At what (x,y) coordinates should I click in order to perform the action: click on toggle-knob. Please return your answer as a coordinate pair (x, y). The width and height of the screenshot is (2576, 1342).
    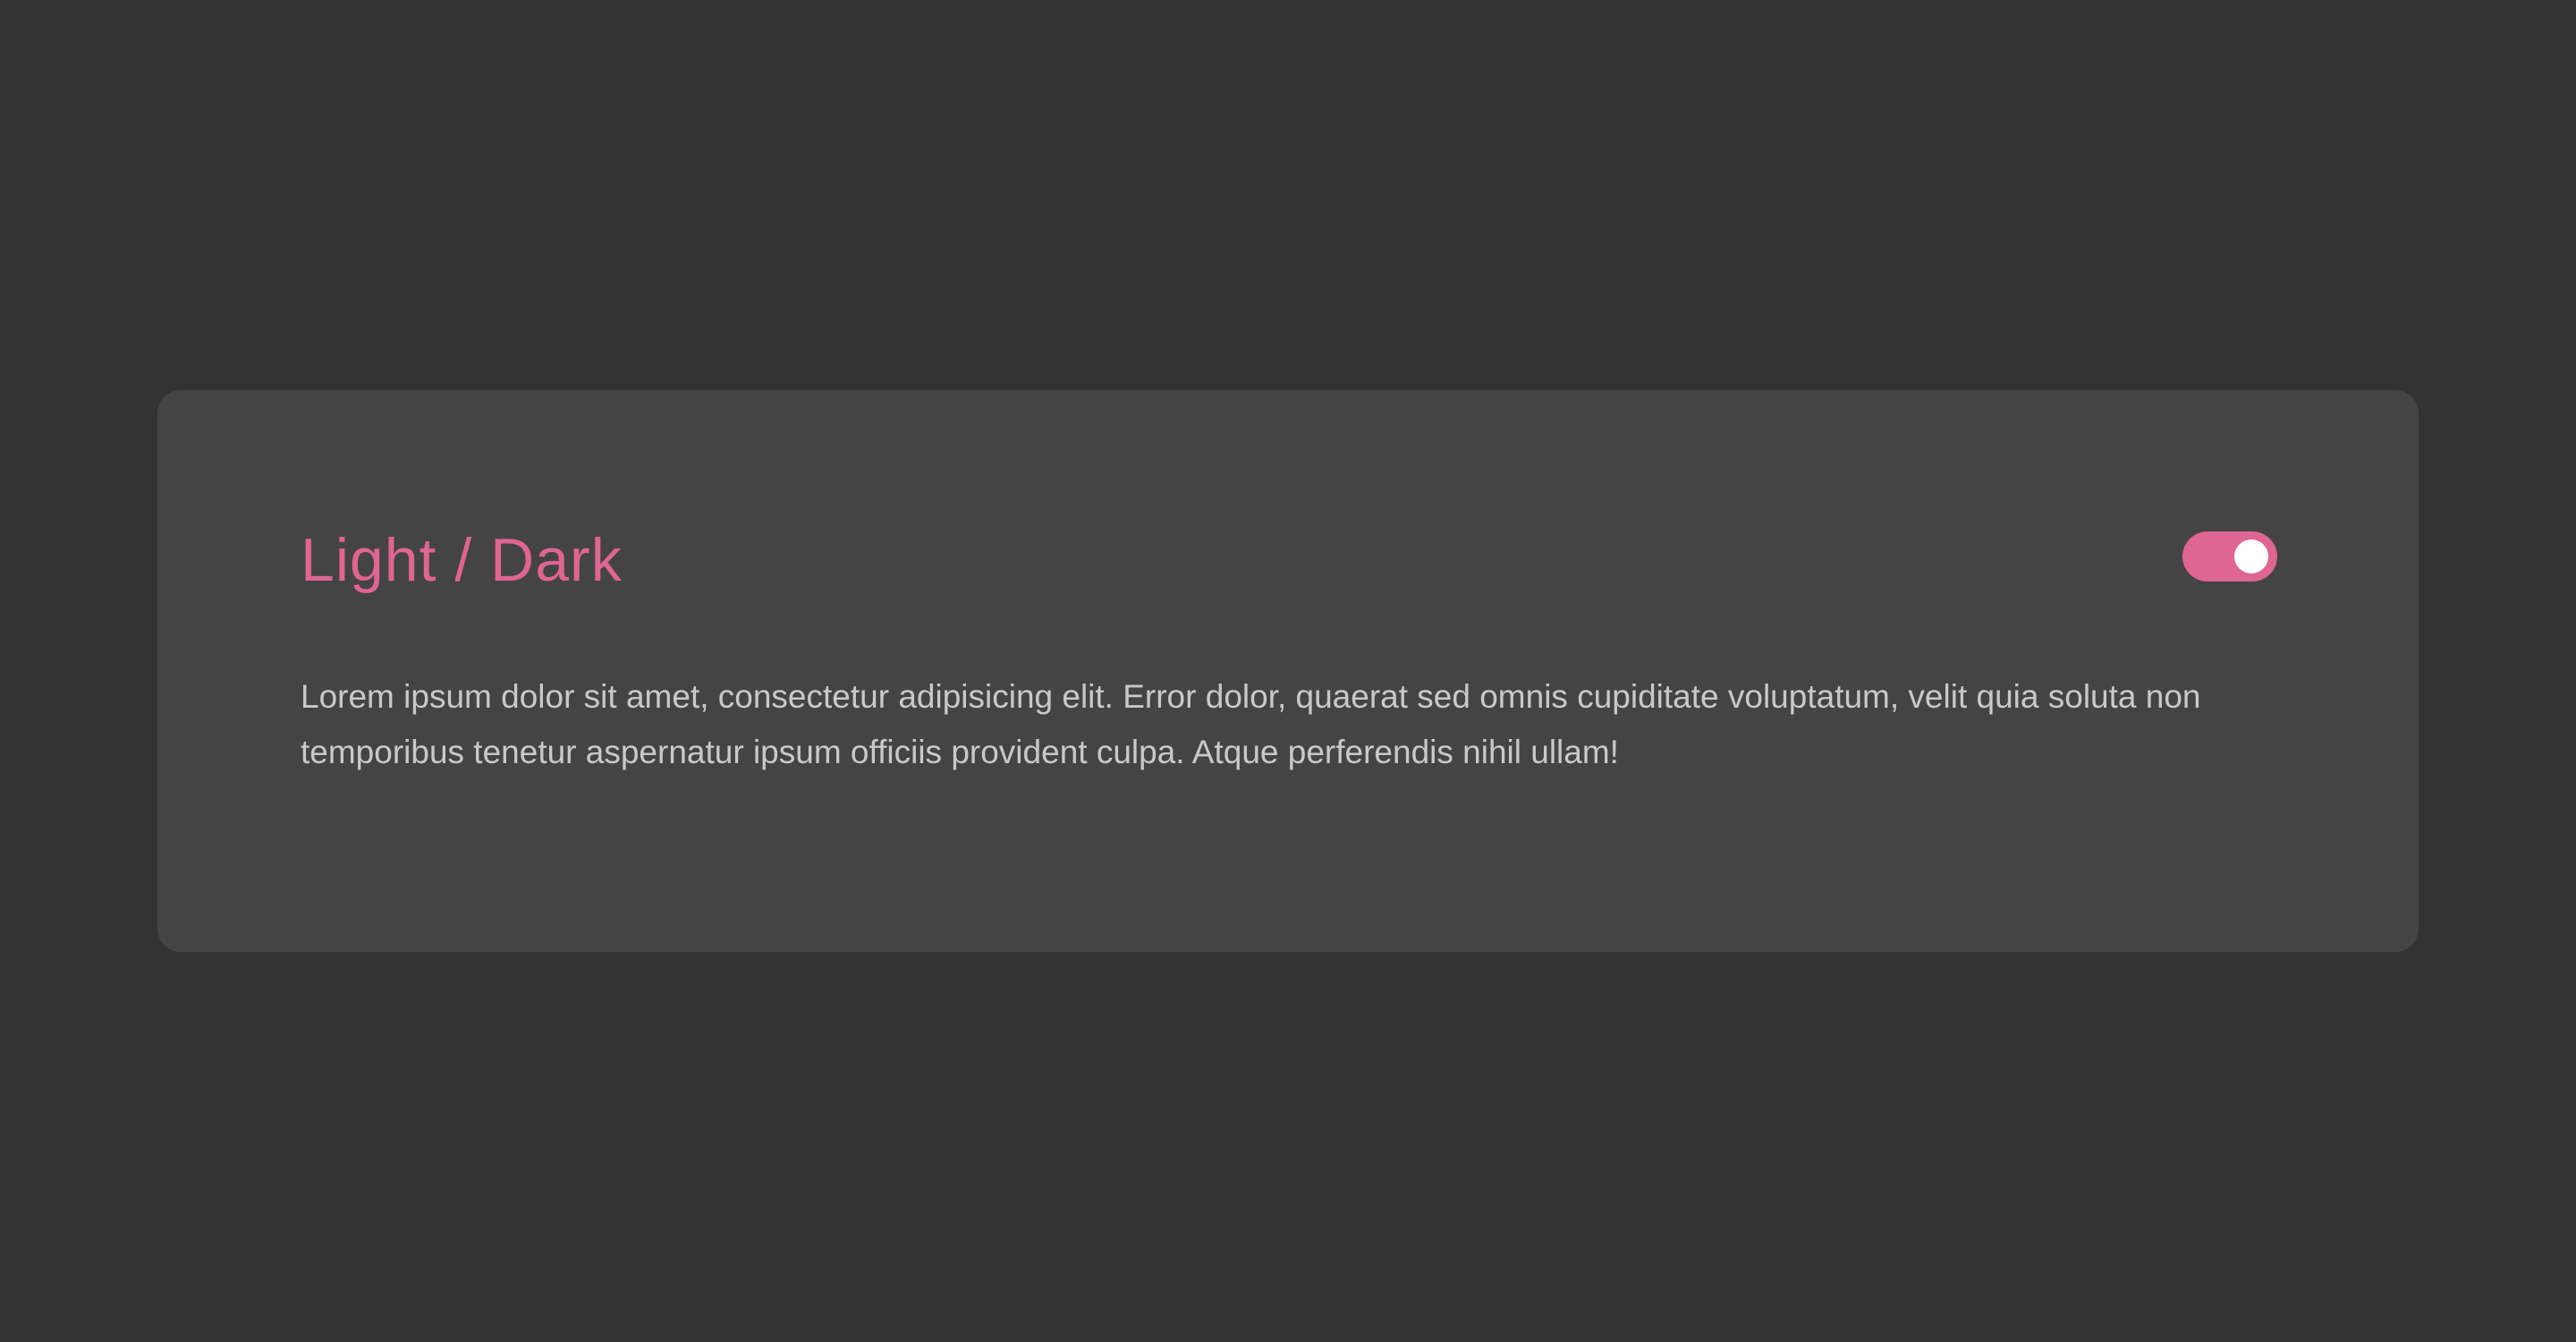
    Looking at the image, I should click on (2251, 556).